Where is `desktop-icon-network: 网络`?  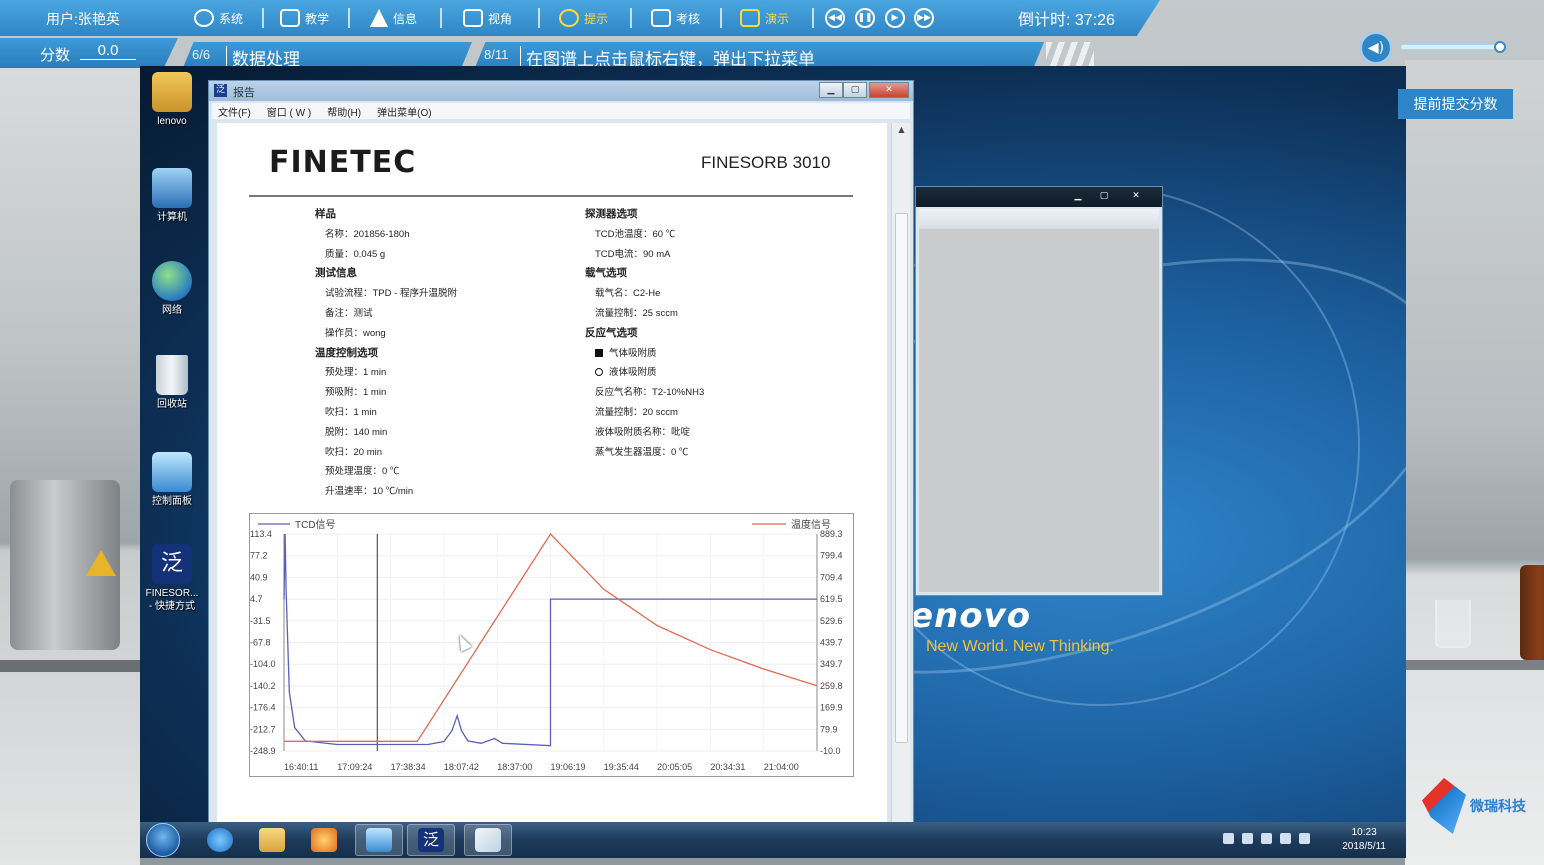
desktop-icon-network: 网络 is located at coordinates (172, 289).